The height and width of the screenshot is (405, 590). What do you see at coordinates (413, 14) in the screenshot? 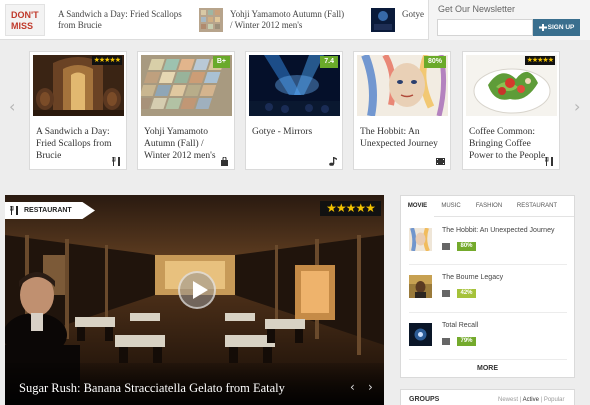
I see `ticker-item-title: Gotye` at bounding box center [413, 14].